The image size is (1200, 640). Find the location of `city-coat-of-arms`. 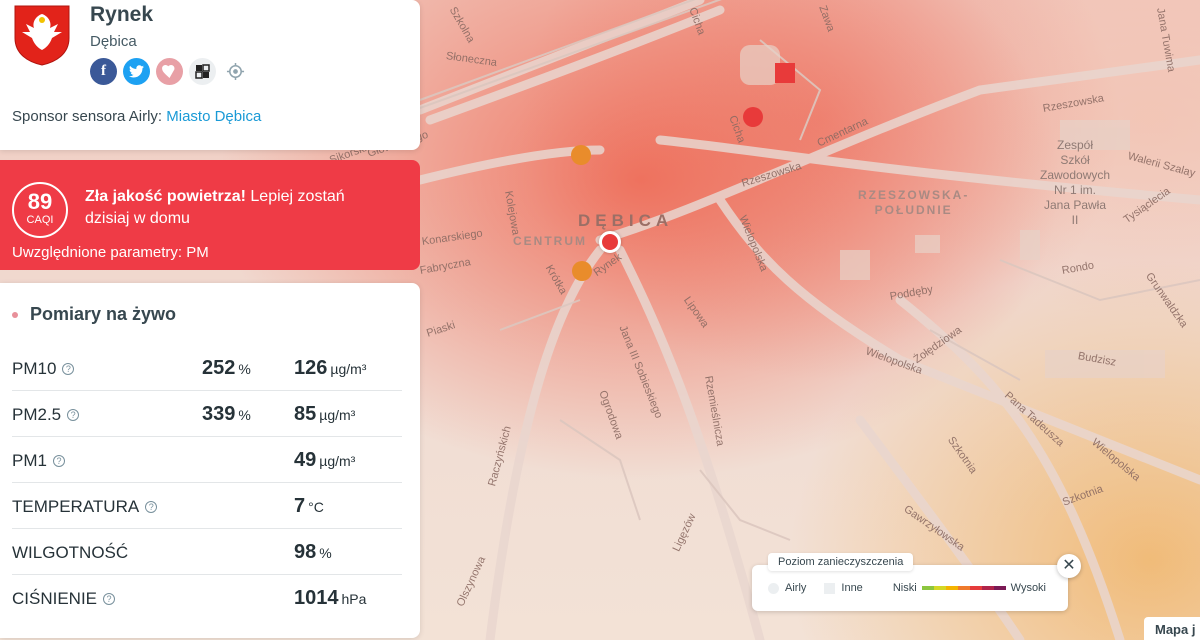

city-coat-of-arms is located at coordinates (42, 35).